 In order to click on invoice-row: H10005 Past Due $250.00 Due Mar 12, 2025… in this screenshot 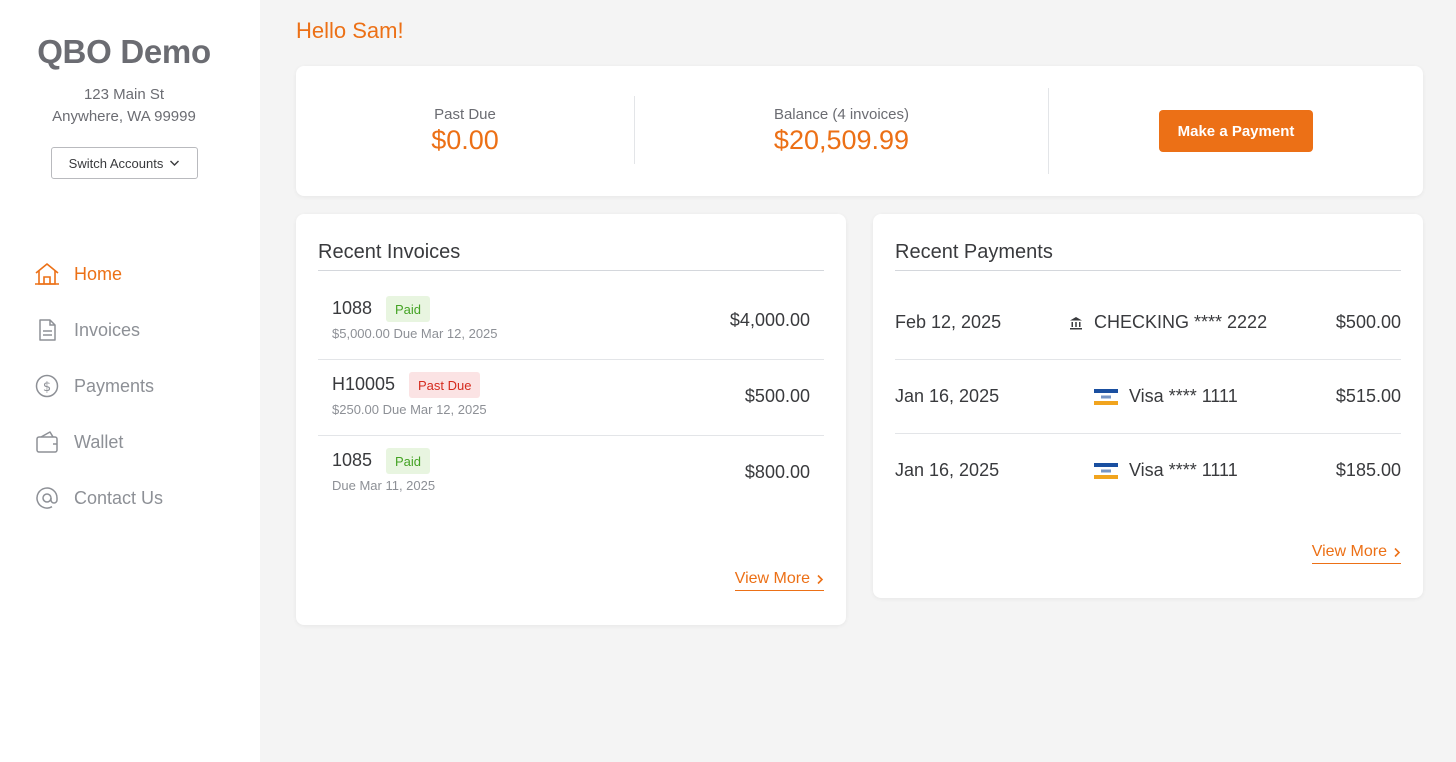, I will do `click(571, 398)`.